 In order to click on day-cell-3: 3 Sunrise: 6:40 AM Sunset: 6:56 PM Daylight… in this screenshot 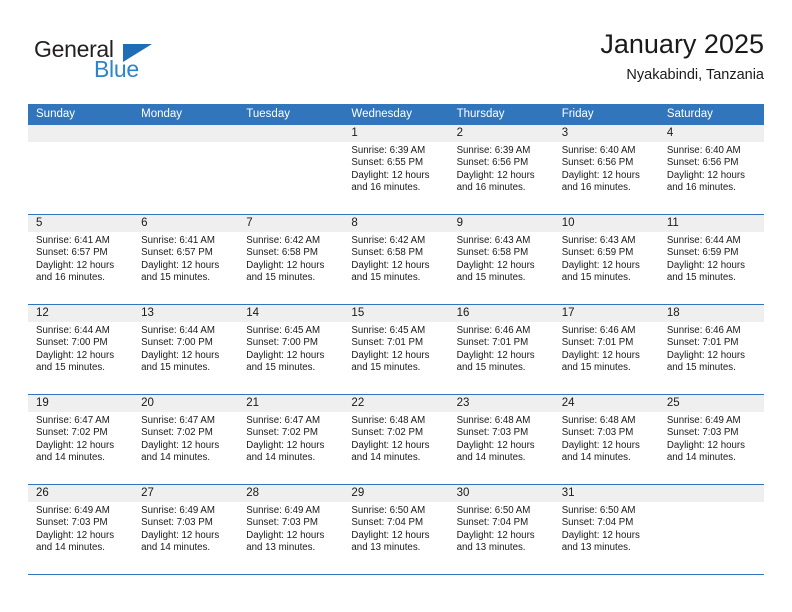, I will do `click(606, 169)`.